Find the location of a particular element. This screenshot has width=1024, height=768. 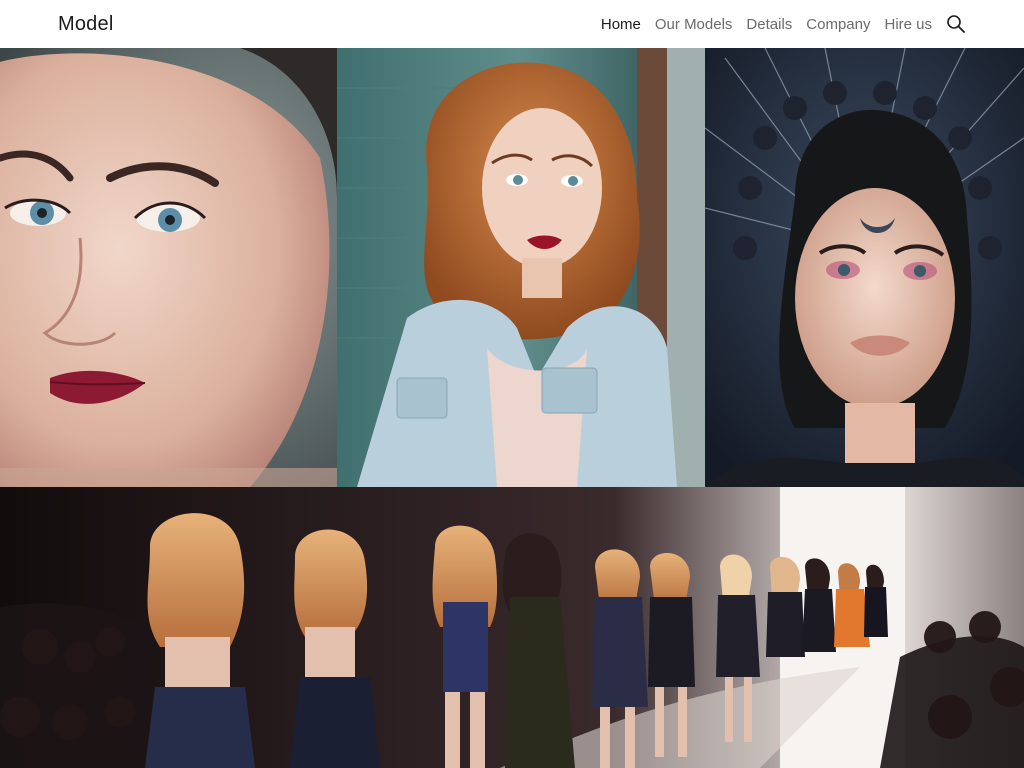

nav-hire-us: Hire us is located at coordinates (908, 24).